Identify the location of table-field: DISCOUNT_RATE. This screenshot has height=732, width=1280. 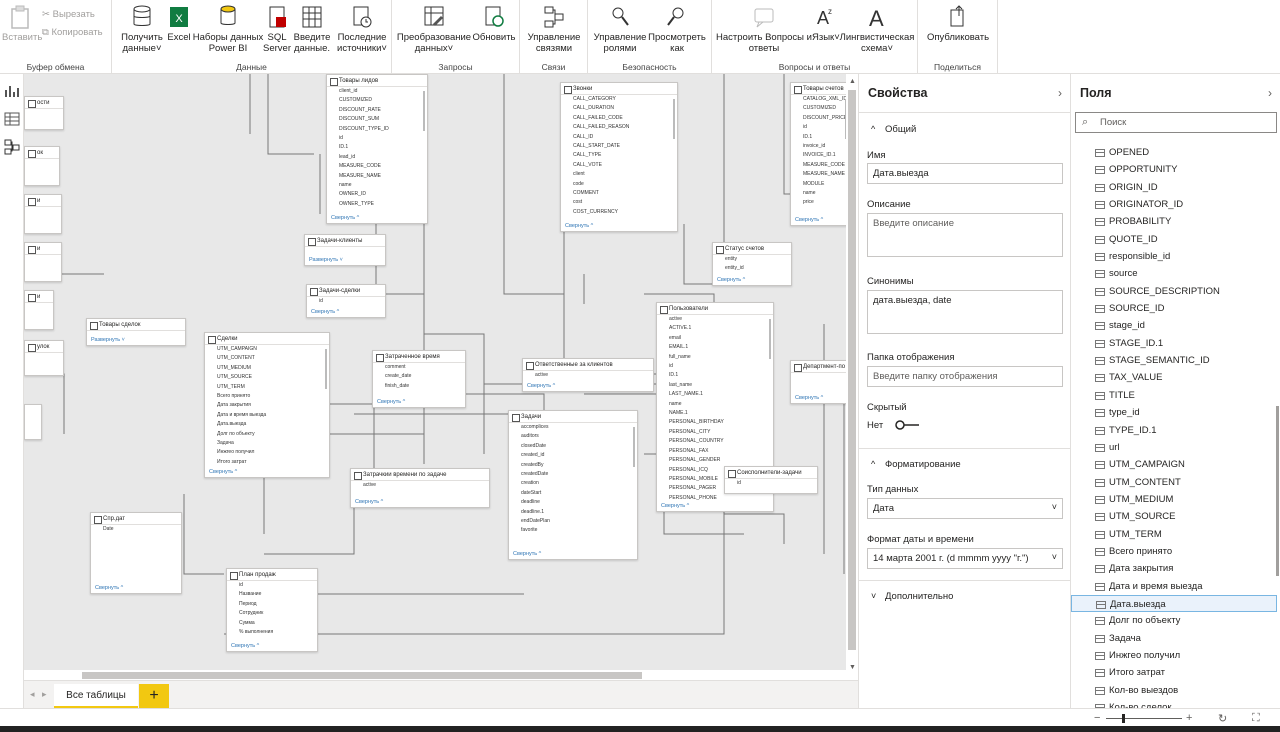
(377, 110).